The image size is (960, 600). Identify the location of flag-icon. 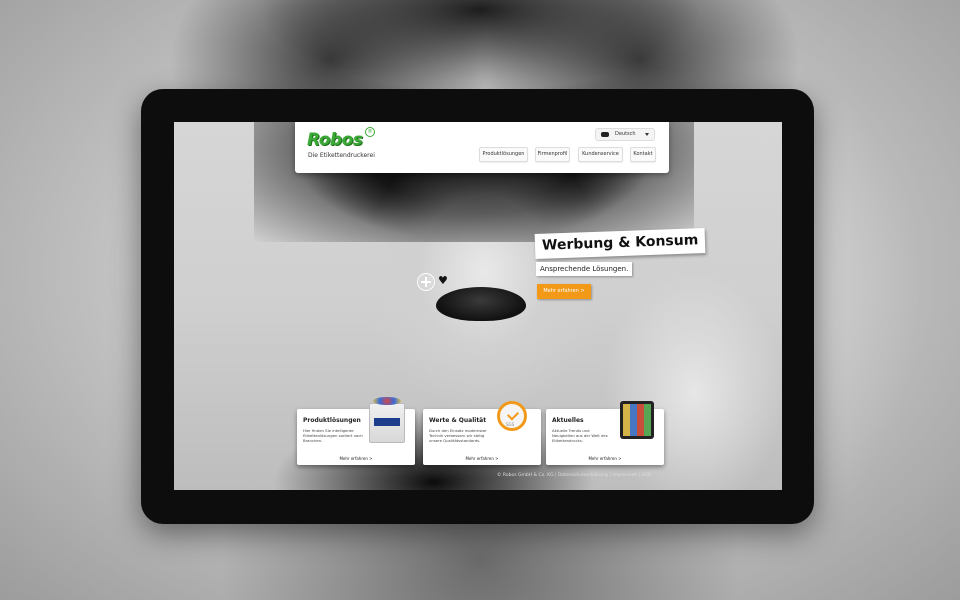
(605, 134).